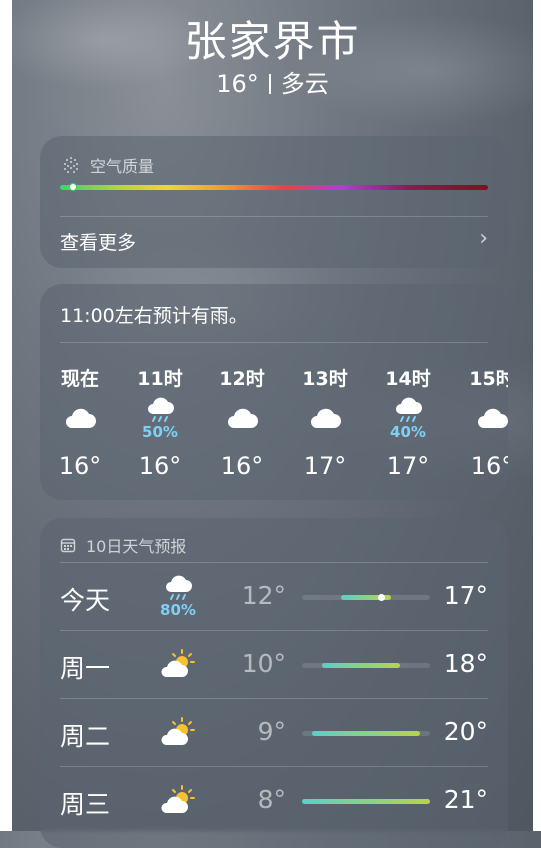  Describe the element at coordinates (408, 432) in the screenshot. I see `precip-chance: 40%` at that location.